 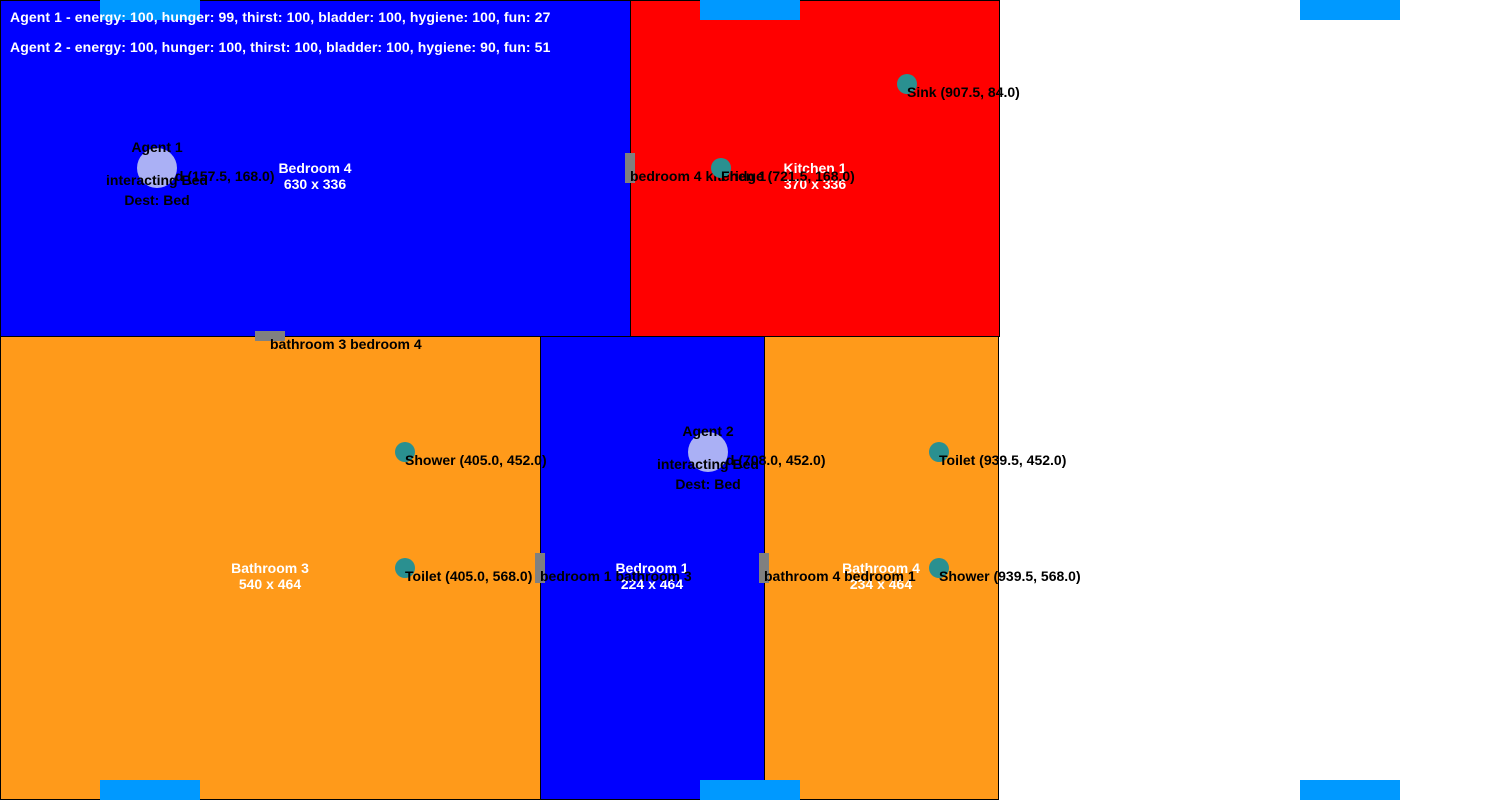 I want to click on agent-1-info: Agent 1 interacting Bed Dest: Bed, so click(x=157, y=174).